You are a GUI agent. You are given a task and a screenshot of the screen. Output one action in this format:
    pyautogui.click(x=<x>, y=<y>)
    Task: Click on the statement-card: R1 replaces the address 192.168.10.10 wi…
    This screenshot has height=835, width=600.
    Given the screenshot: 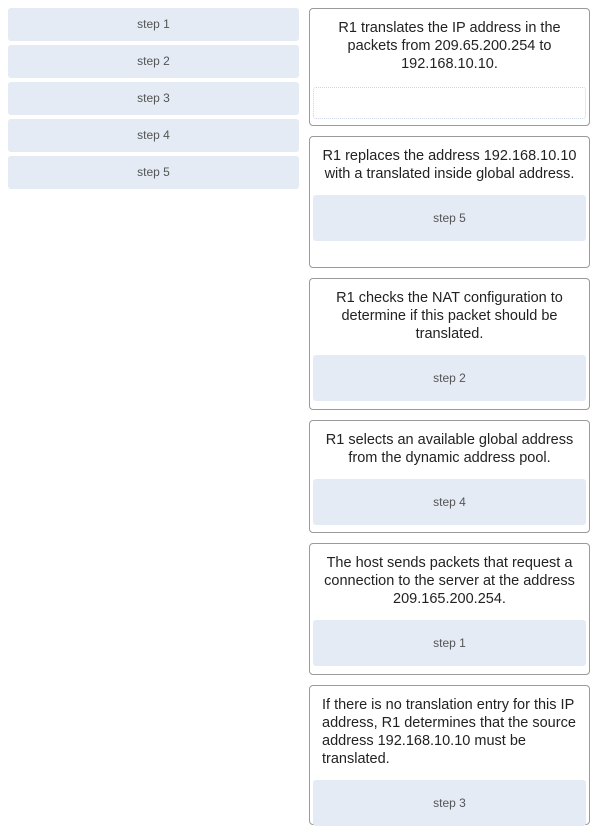 What is the action you would take?
    pyautogui.click(x=449, y=202)
    